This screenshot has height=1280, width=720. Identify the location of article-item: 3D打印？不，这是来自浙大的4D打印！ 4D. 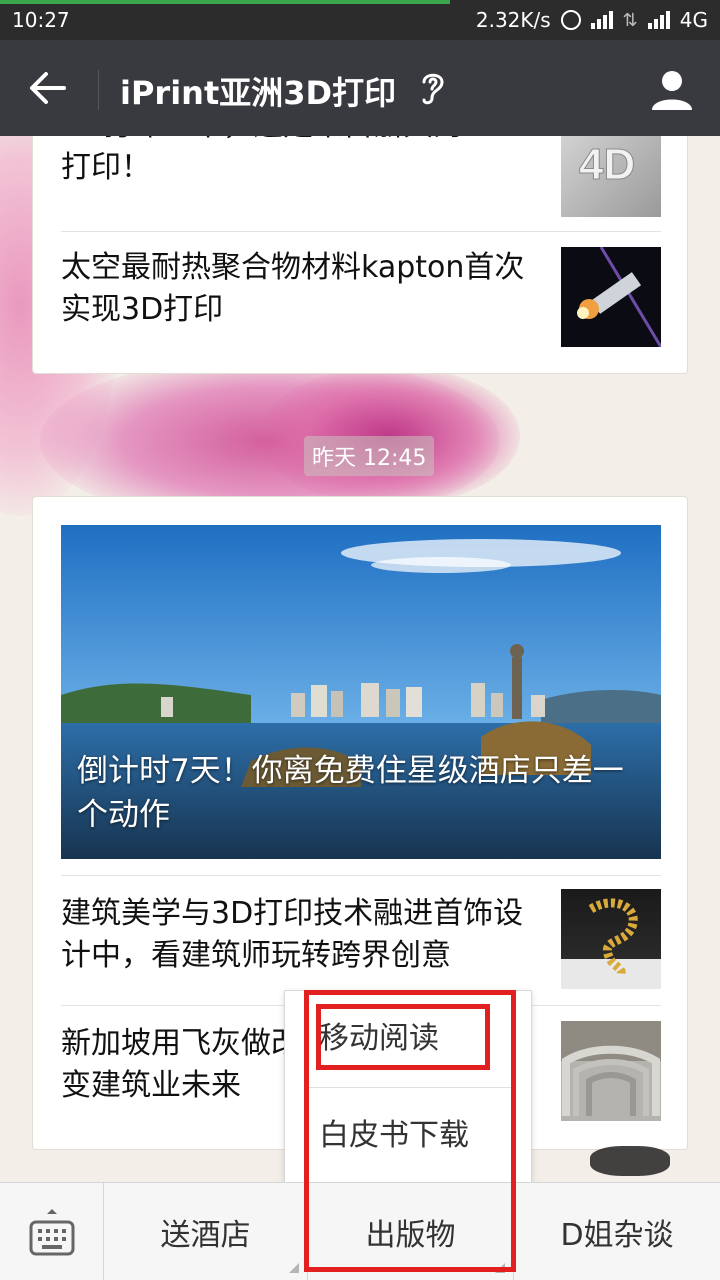
(361, 176).